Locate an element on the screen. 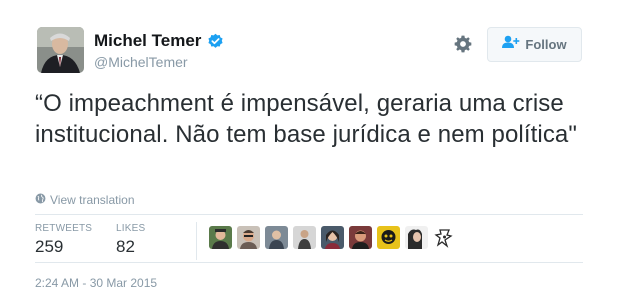 The height and width of the screenshot is (301, 620). author-avatar is located at coordinates (60, 50).